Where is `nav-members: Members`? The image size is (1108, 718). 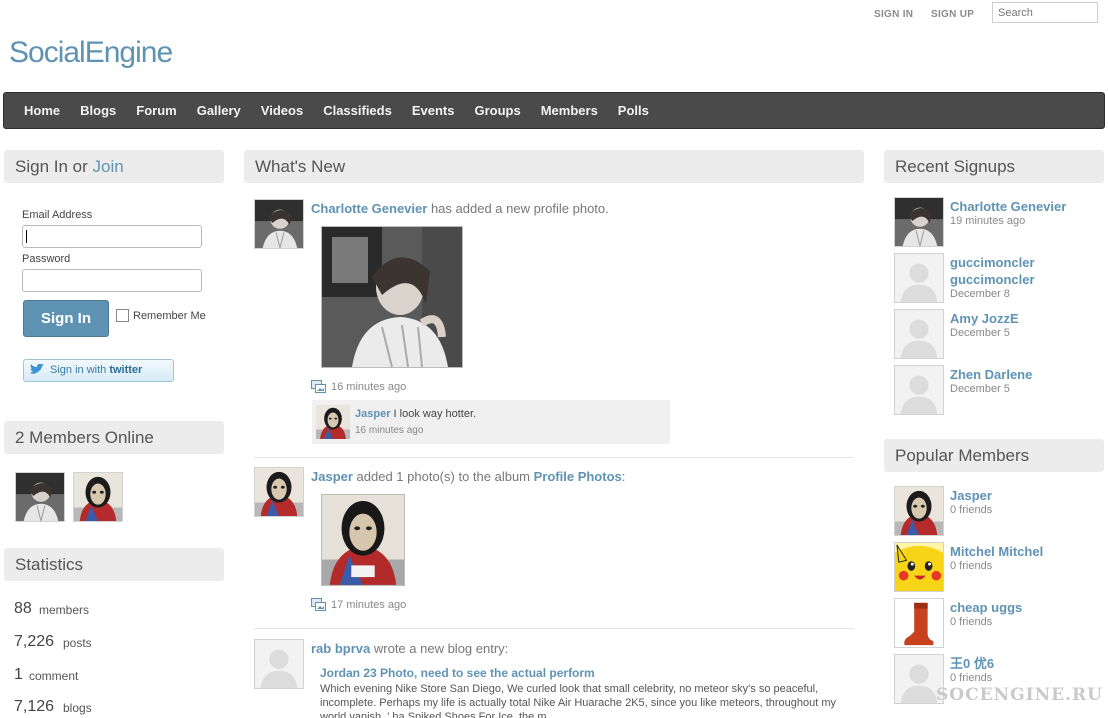 nav-members: Members is located at coordinates (569, 110).